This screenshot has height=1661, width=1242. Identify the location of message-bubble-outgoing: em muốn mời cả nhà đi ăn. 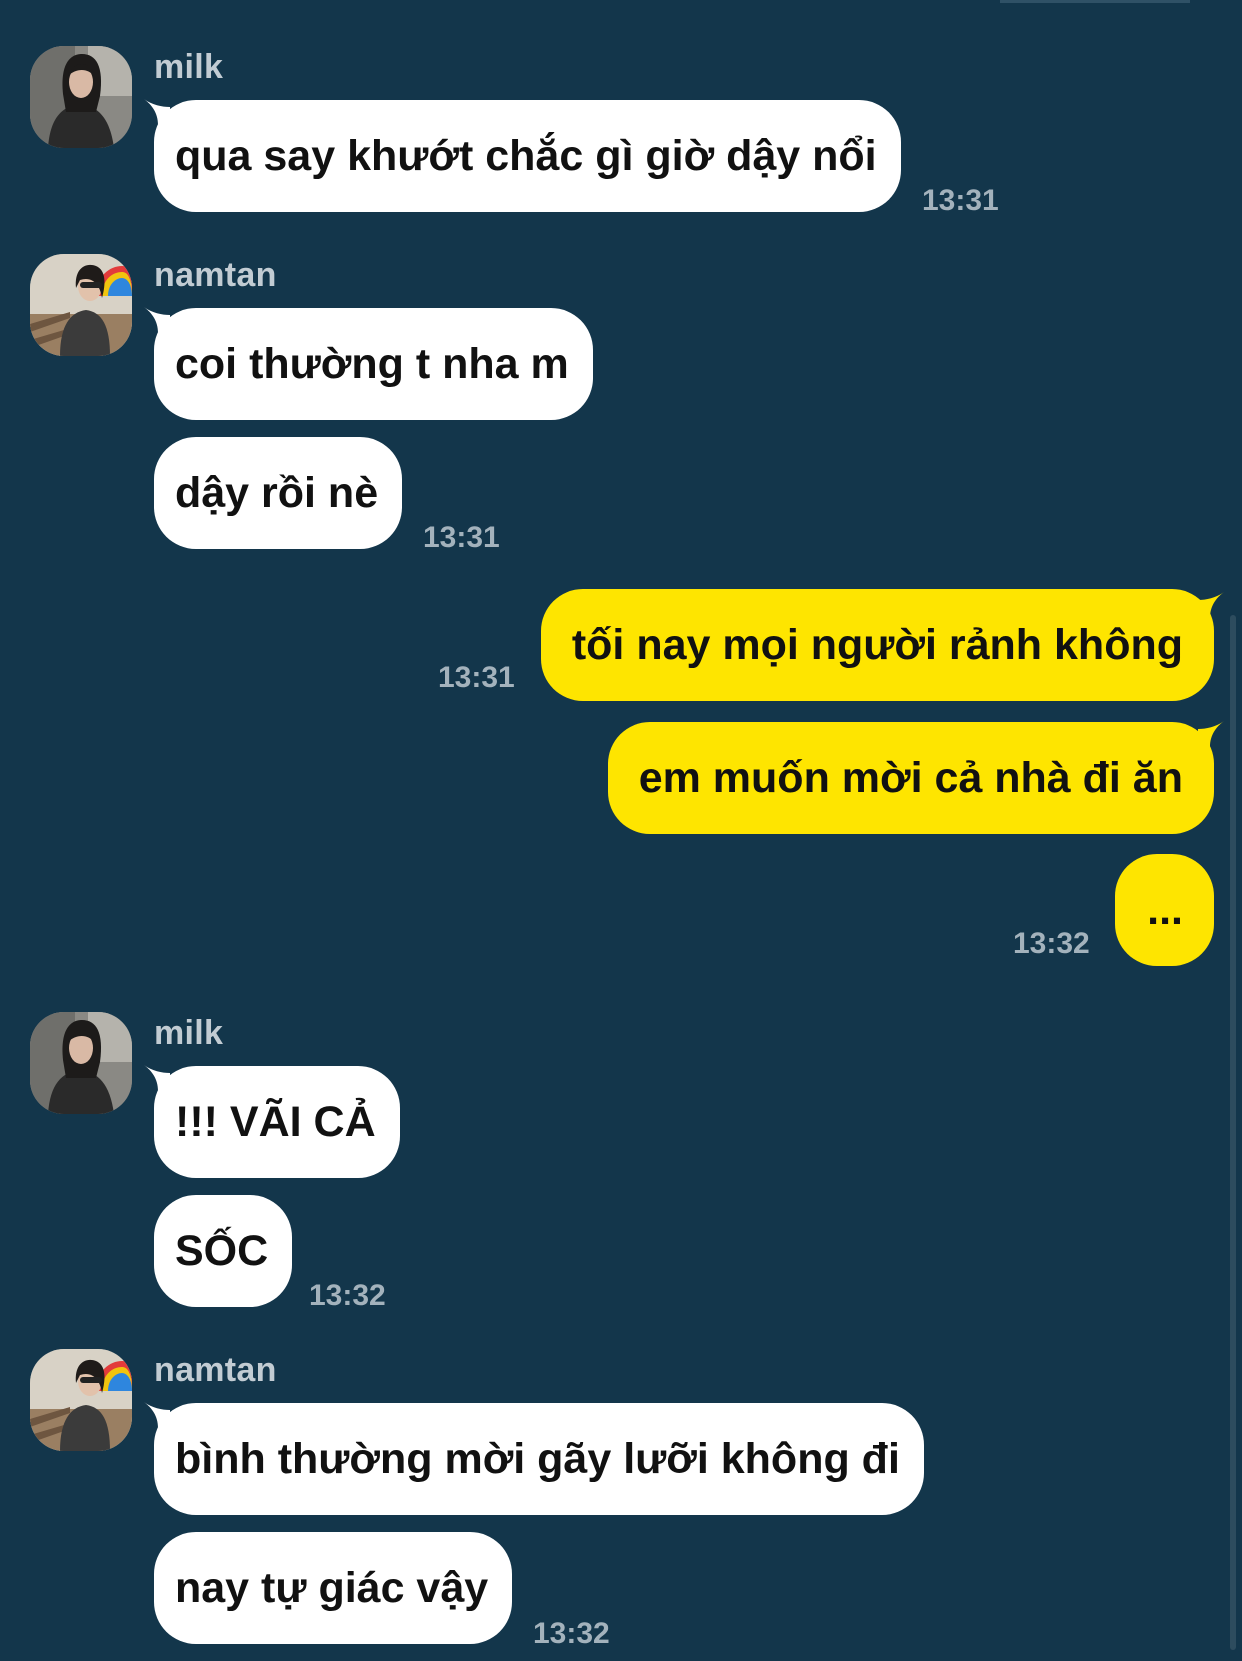
(910, 778).